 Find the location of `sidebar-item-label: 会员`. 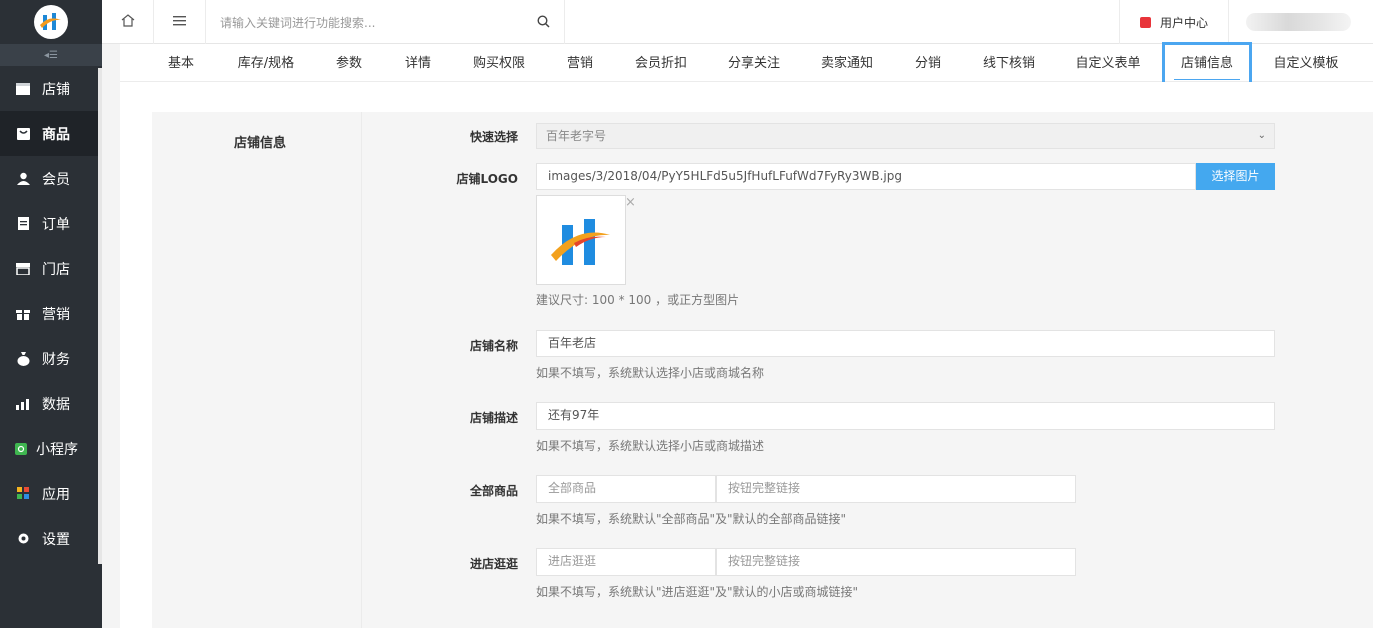

sidebar-item-label: 会员 is located at coordinates (56, 179).